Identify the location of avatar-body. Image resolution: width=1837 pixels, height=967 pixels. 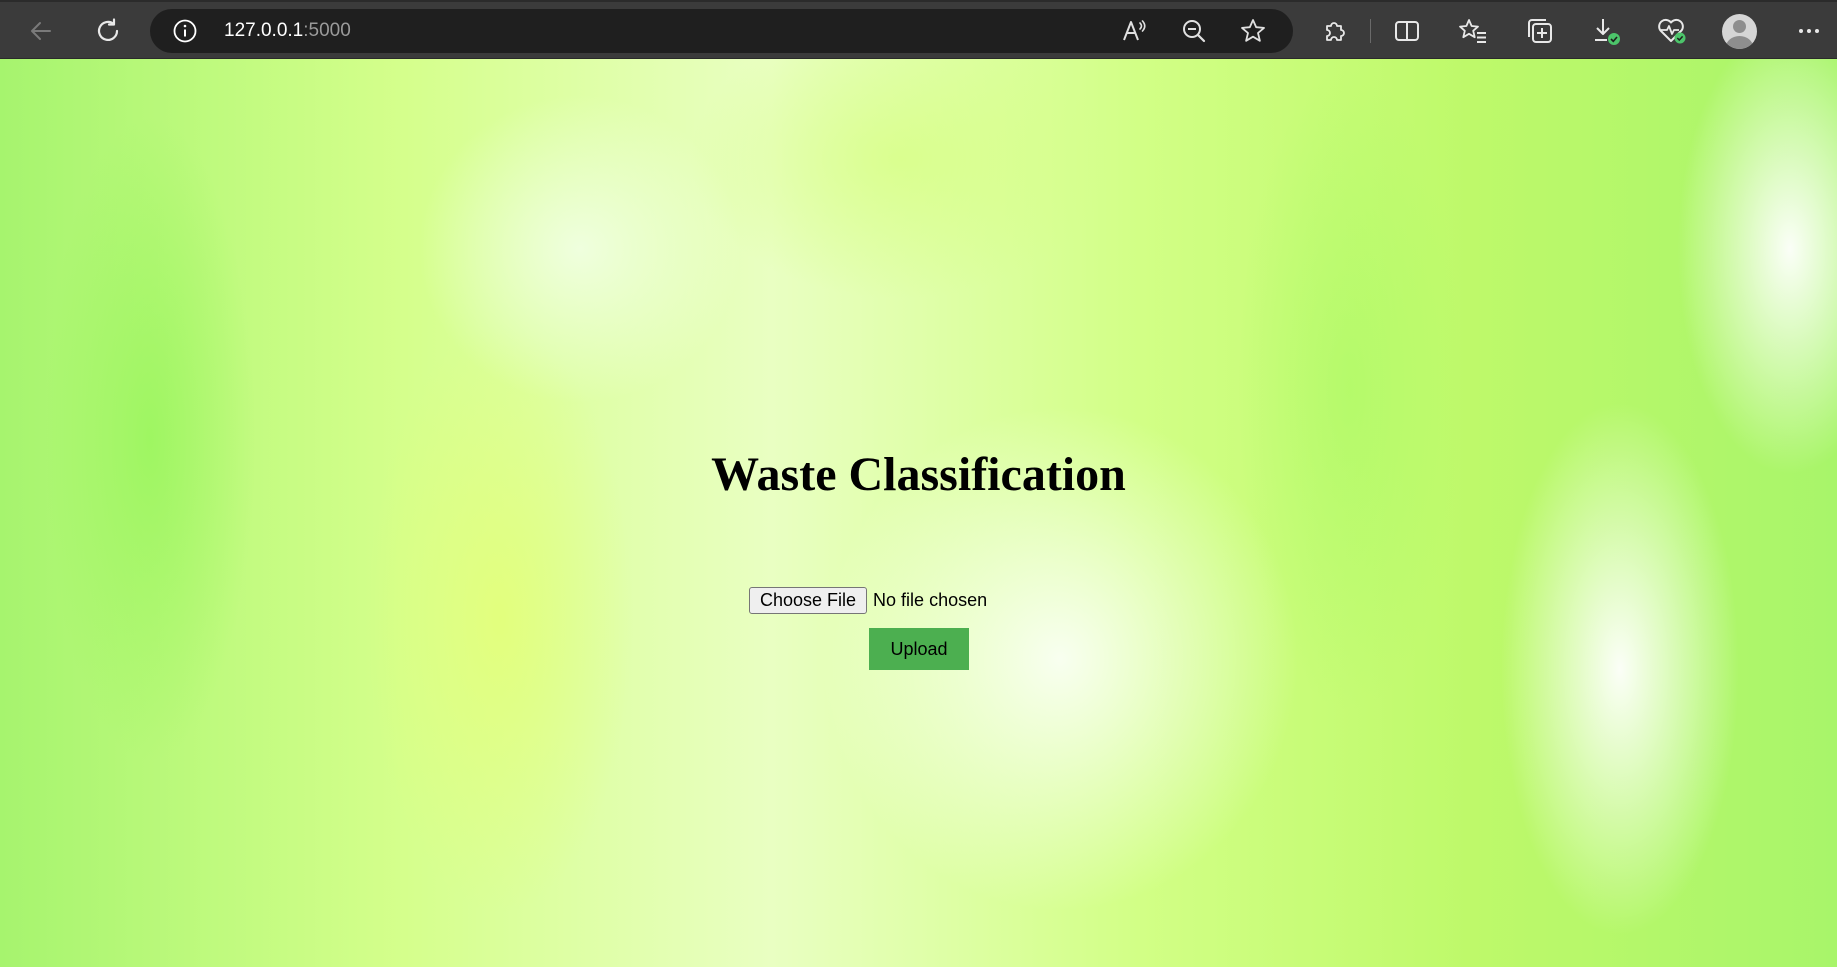
(1739, 42).